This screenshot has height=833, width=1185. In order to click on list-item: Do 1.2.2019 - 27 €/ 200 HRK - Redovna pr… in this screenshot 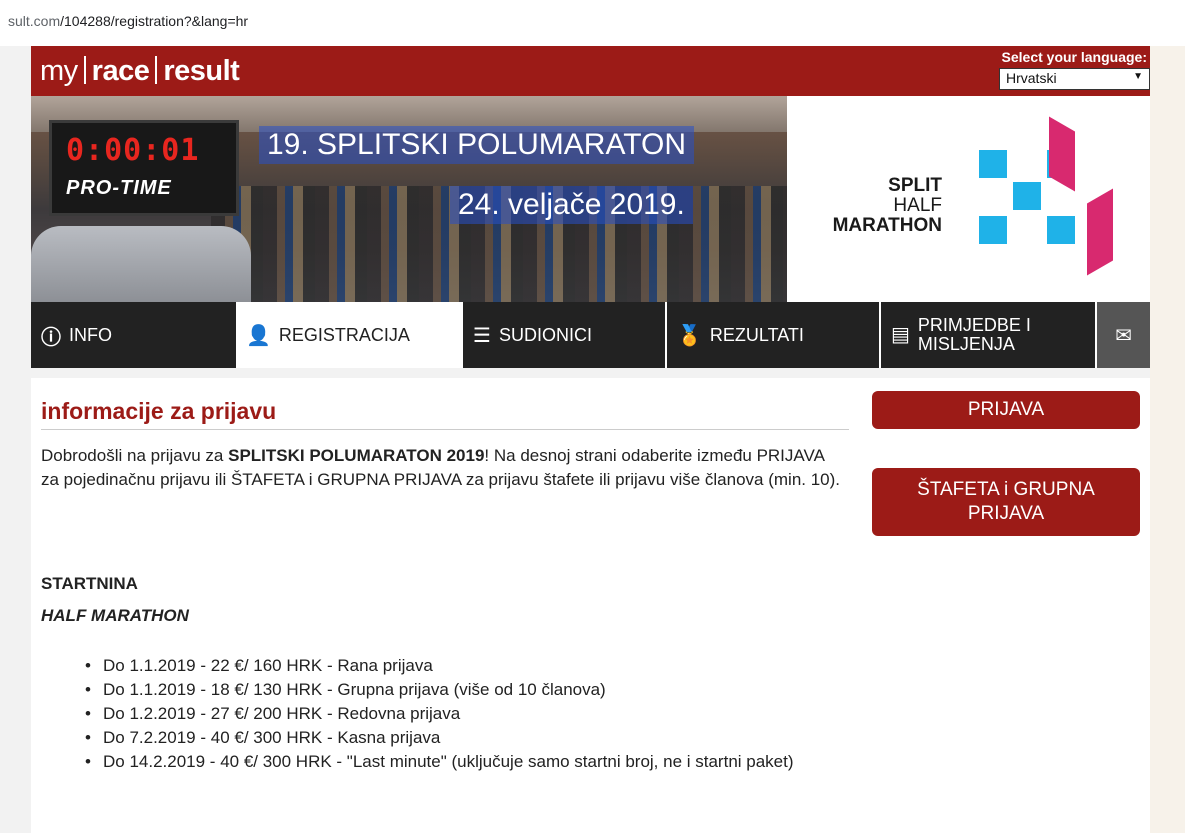, I will do `click(475, 714)`.